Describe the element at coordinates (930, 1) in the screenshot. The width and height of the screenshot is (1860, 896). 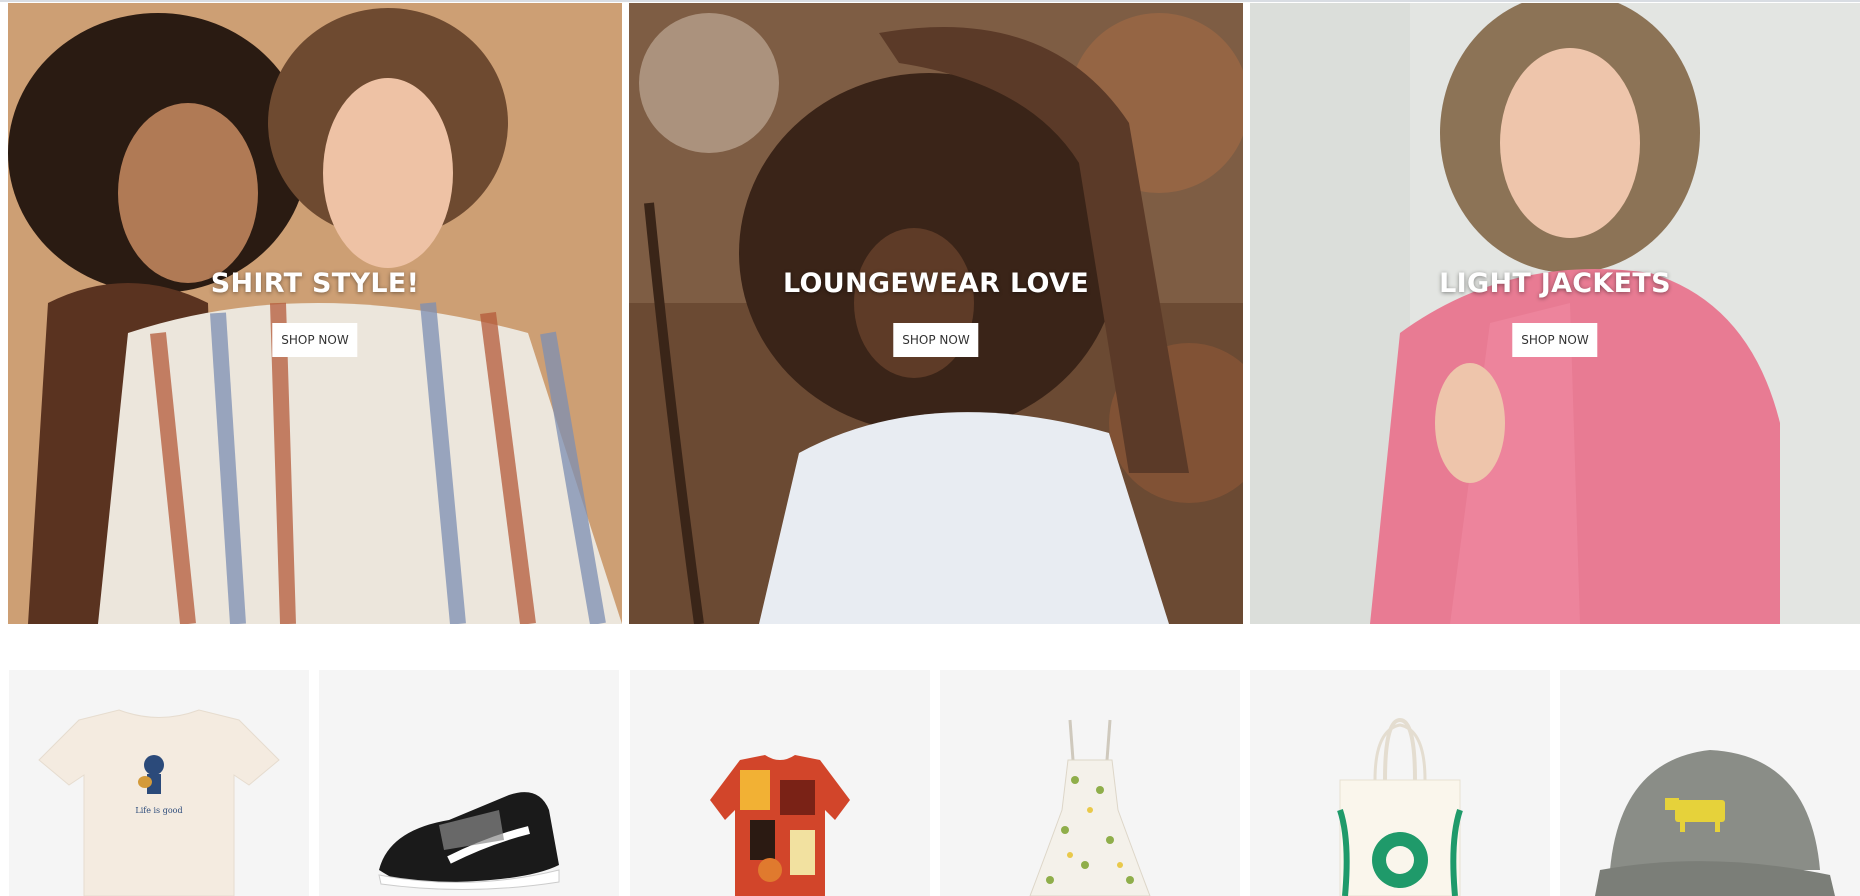
I see `top-border` at that location.